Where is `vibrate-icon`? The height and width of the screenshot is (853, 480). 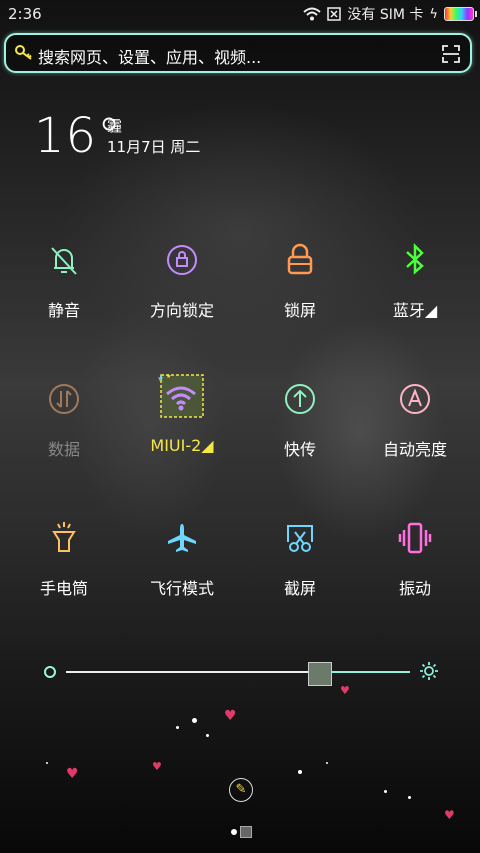 vibrate-icon is located at coordinates (415, 538).